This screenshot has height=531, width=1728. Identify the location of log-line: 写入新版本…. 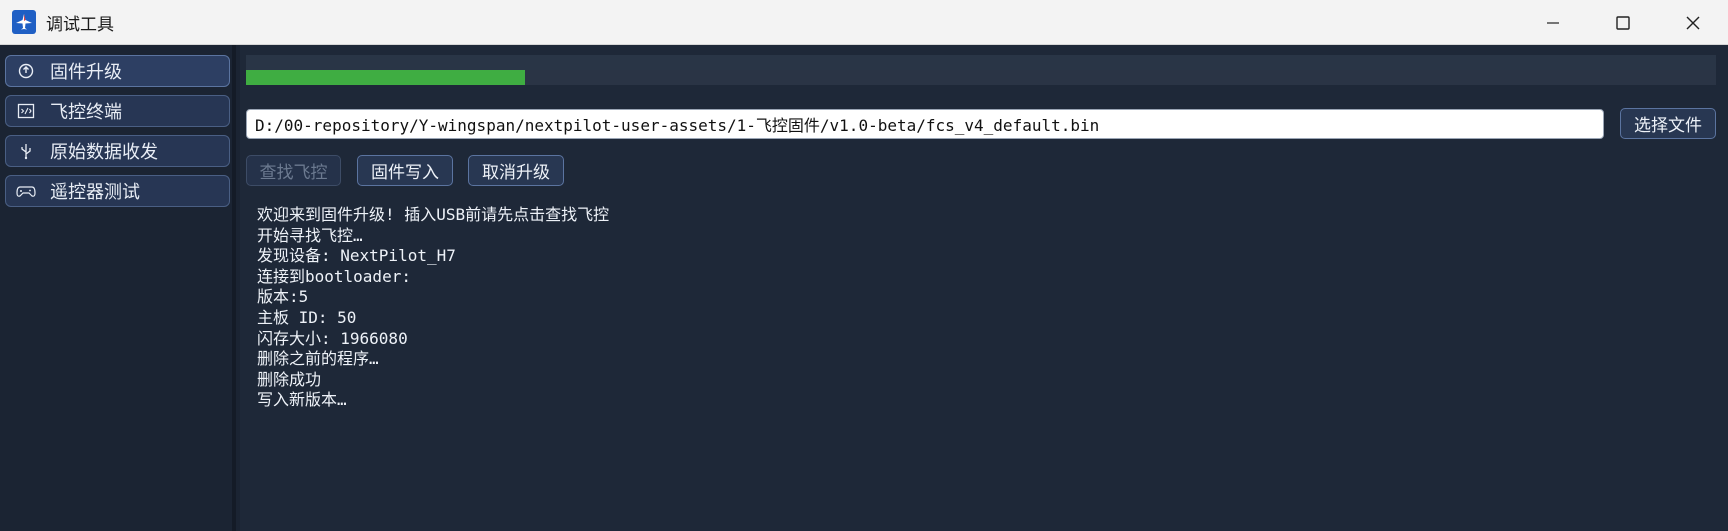
(302, 400).